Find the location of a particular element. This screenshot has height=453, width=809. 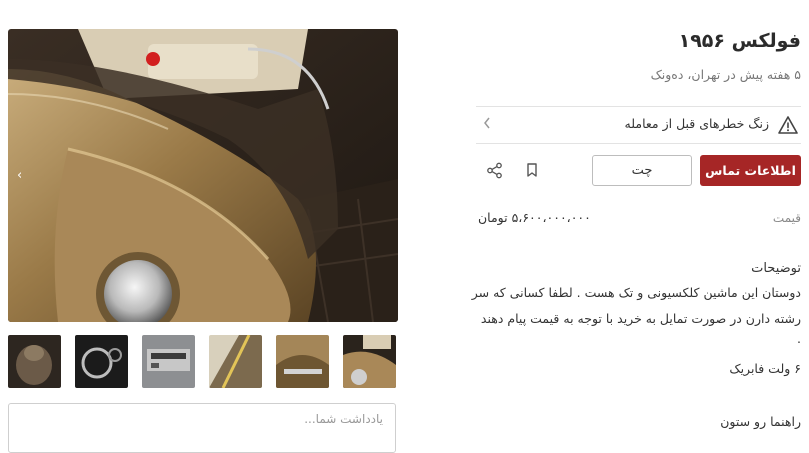

gallery-next-arrow: ‹ is located at coordinates (19, 175).